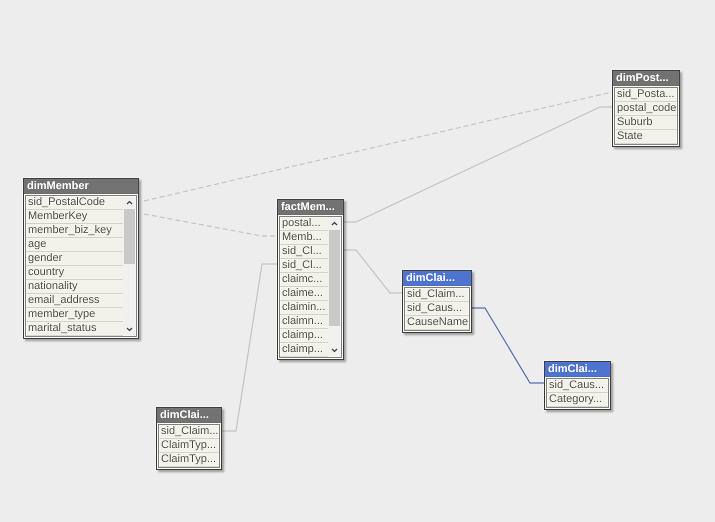 The width and height of the screenshot is (715, 522). What do you see at coordinates (74, 273) in the screenshot?
I see `field-row: country` at bounding box center [74, 273].